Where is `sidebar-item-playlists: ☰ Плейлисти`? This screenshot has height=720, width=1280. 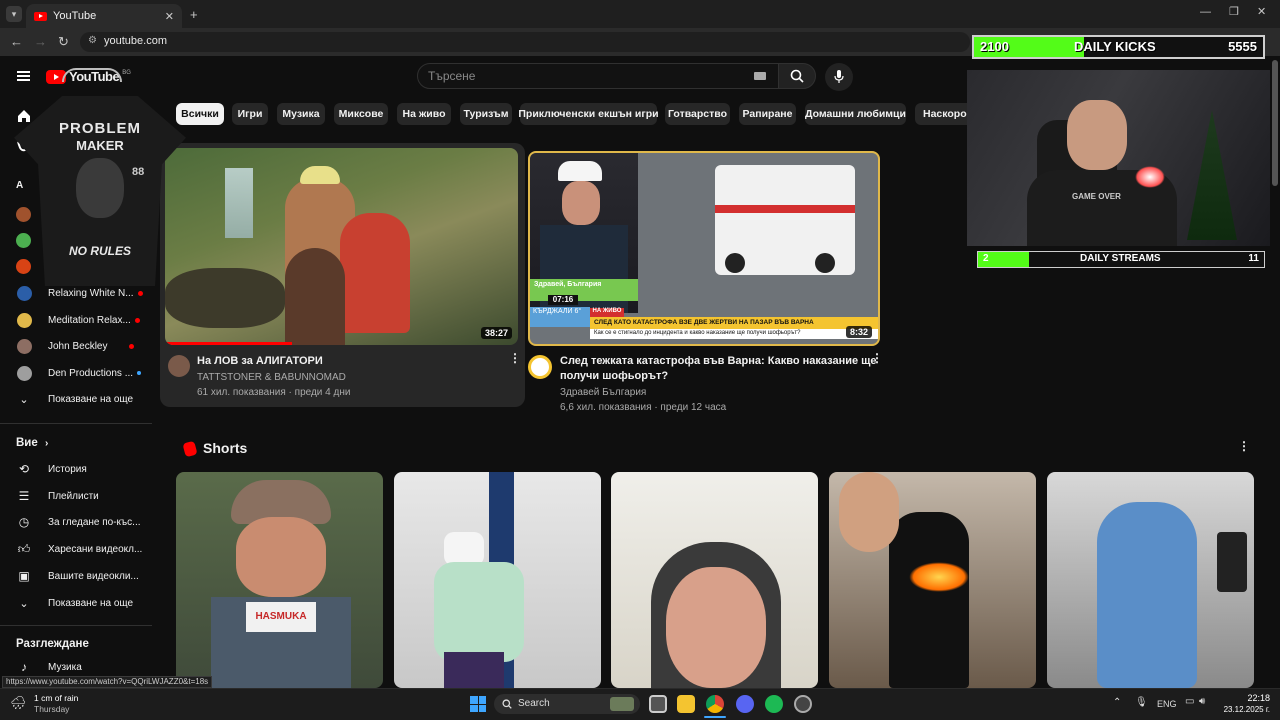
sidebar-item-playlists: ☰ Плейлисти is located at coordinates (76, 496).